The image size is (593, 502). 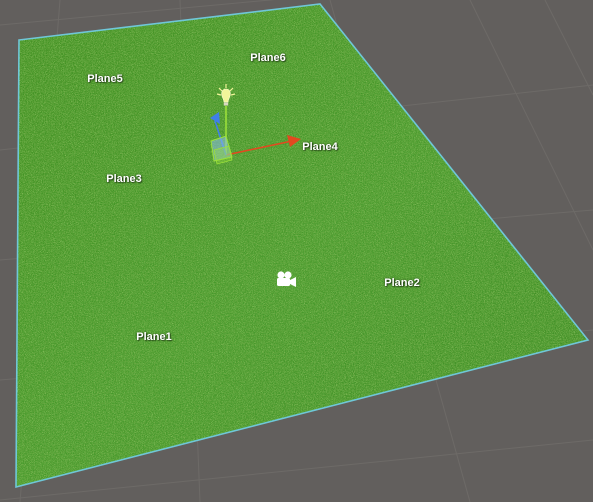 What do you see at coordinates (104, 79) in the screenshot?
I see `plane5-label: Plane5` at bounding box center [104, 79].